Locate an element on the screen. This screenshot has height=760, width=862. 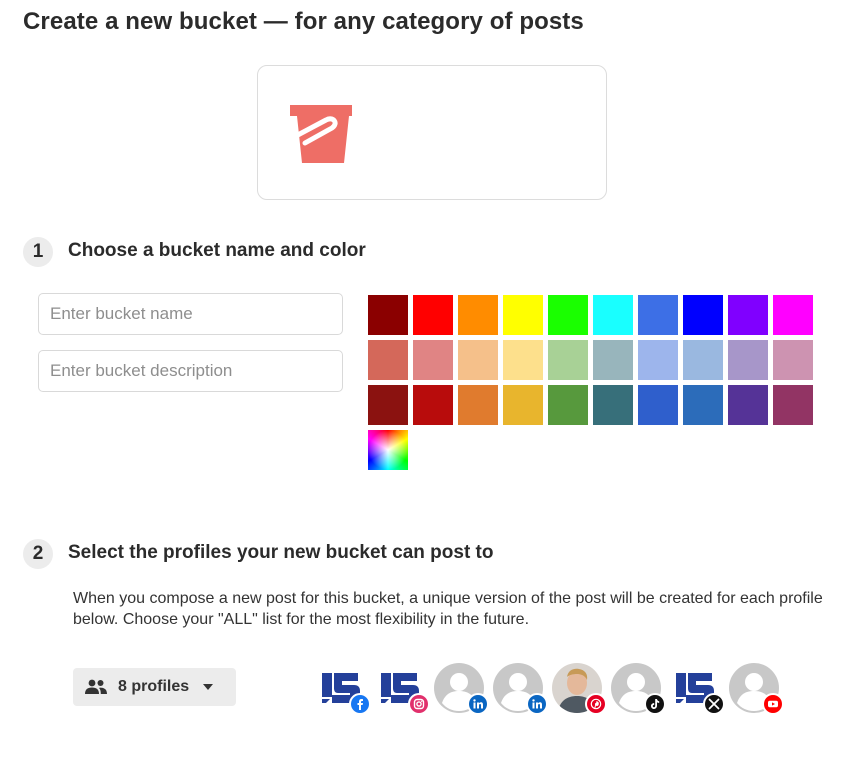
caret-down-icon is located at coordinates (208, 687).